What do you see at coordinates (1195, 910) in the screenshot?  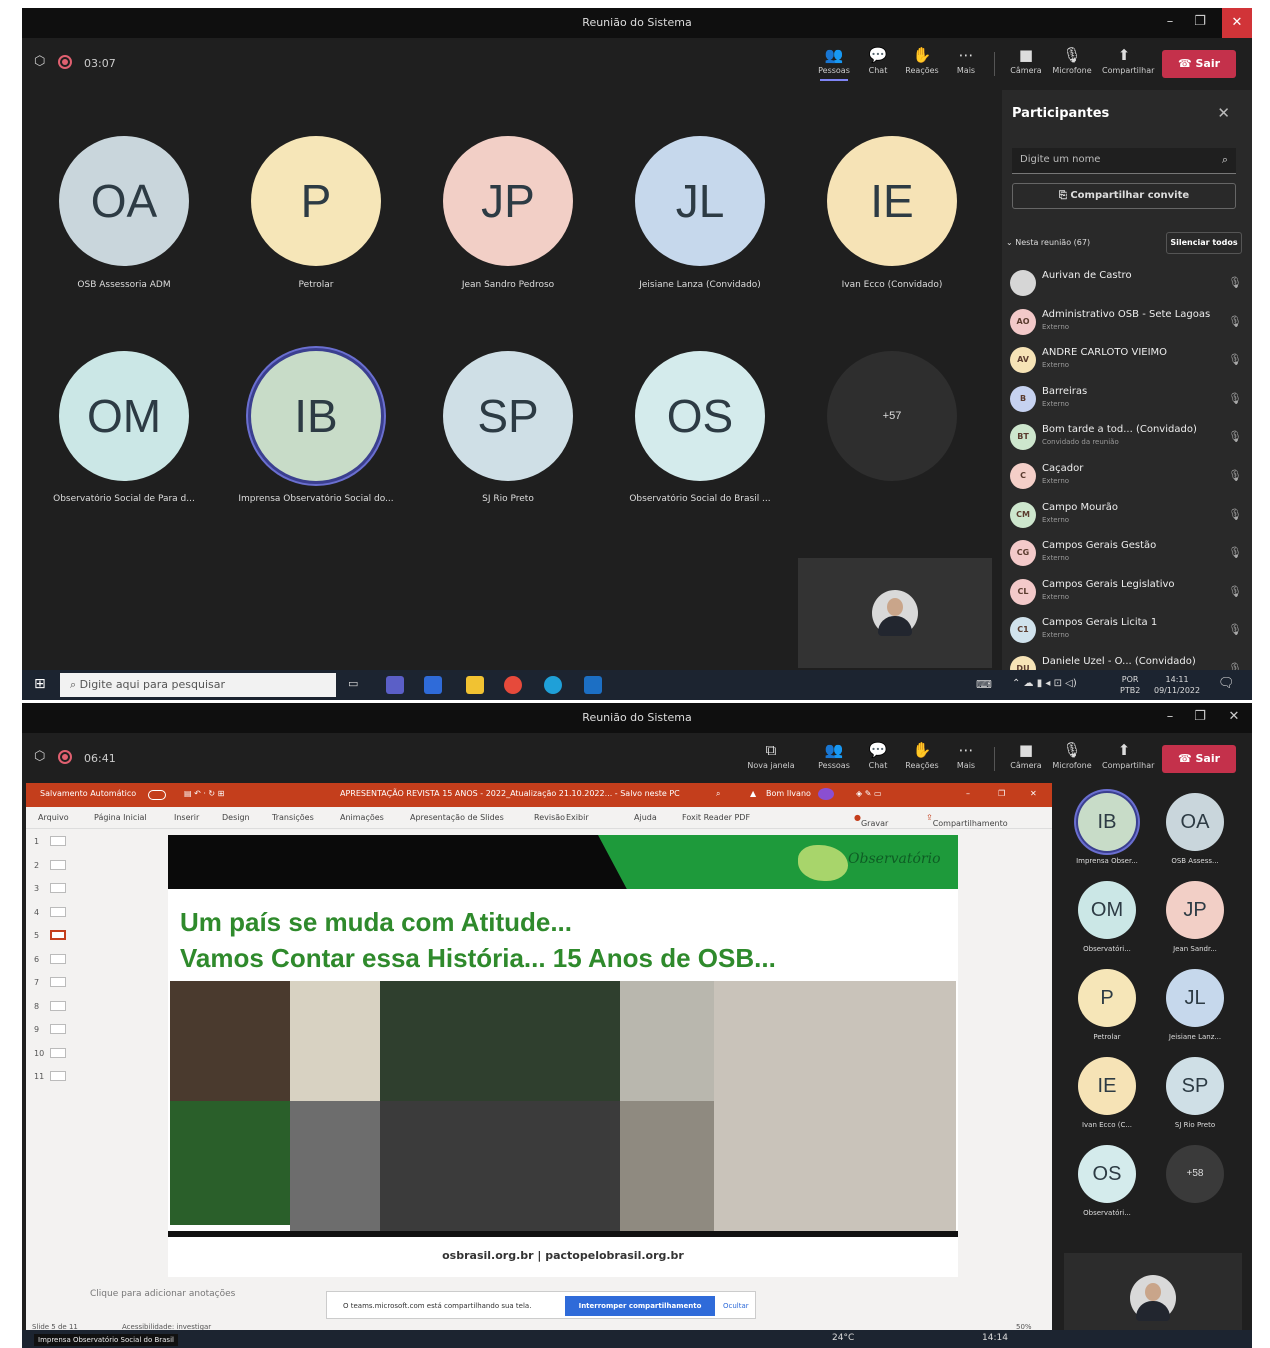 I see `gallery-avatar: JP` at bounding box center [1195, 910].